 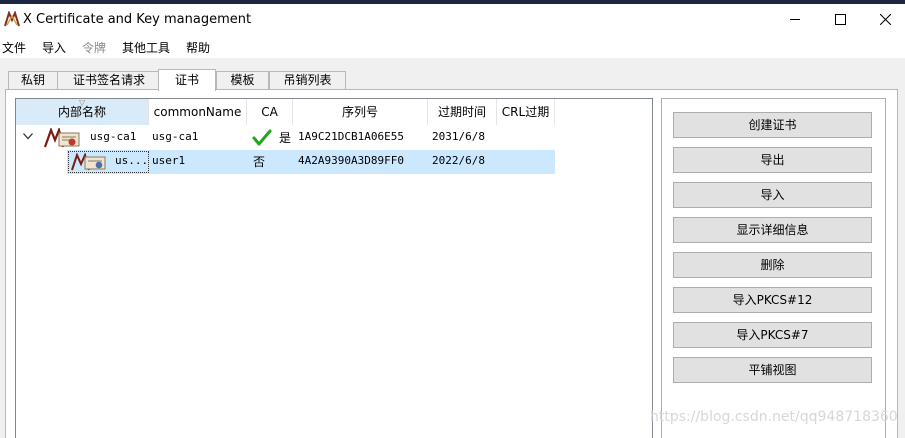 What do you see at coordinates (28, 136) in the screenshot?
I see `chevron-down-icon` at bounding box center [28, 136].